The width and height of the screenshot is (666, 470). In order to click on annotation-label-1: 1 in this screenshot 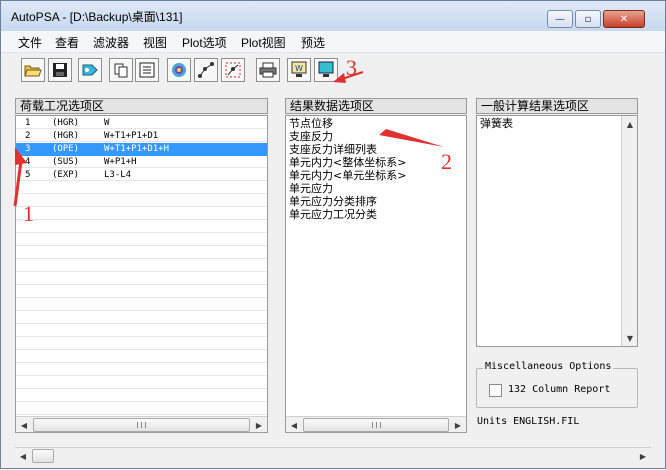, I will do `click(28, 213)`.